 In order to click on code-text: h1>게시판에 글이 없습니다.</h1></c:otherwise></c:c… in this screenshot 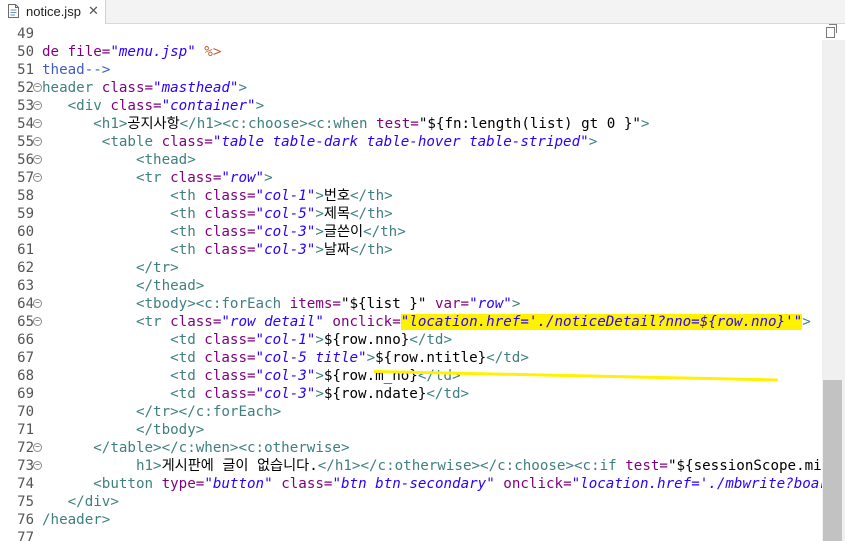, I will do `click(432, 466)`.